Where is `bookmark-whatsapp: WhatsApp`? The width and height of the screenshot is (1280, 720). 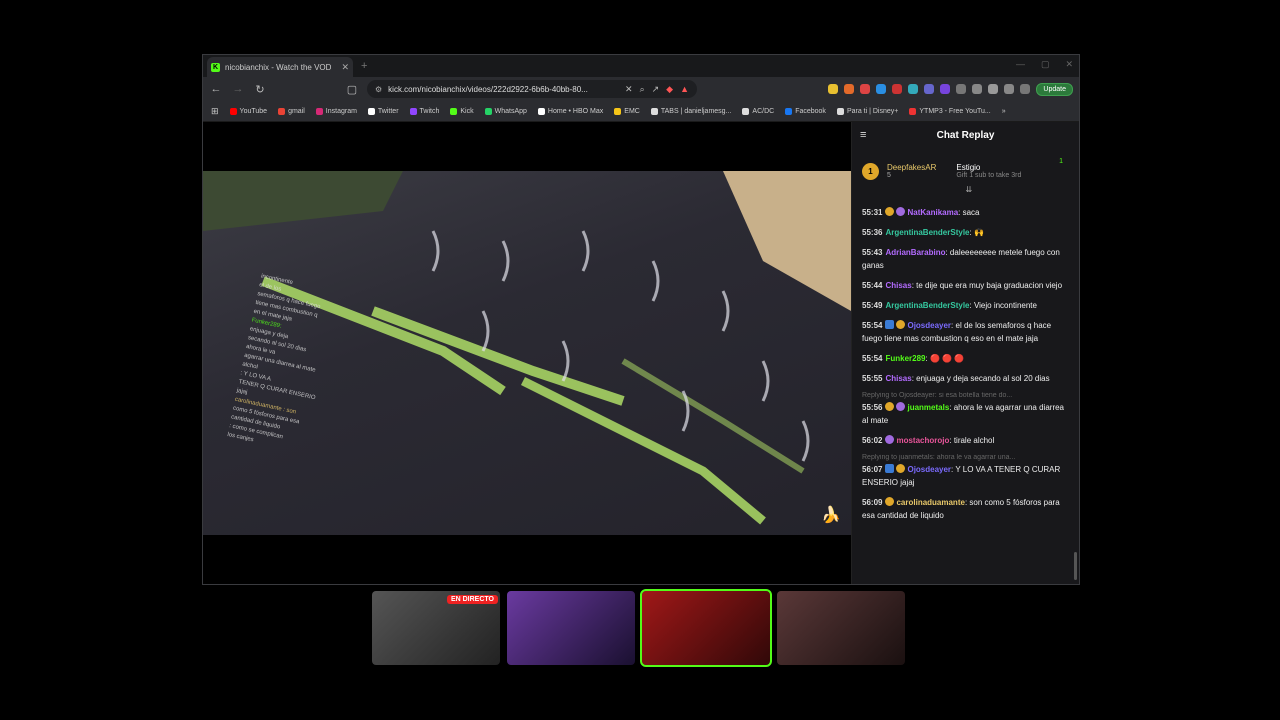 bookmark-whatsapp: WhatsApp is located at coordinates (505, 111).